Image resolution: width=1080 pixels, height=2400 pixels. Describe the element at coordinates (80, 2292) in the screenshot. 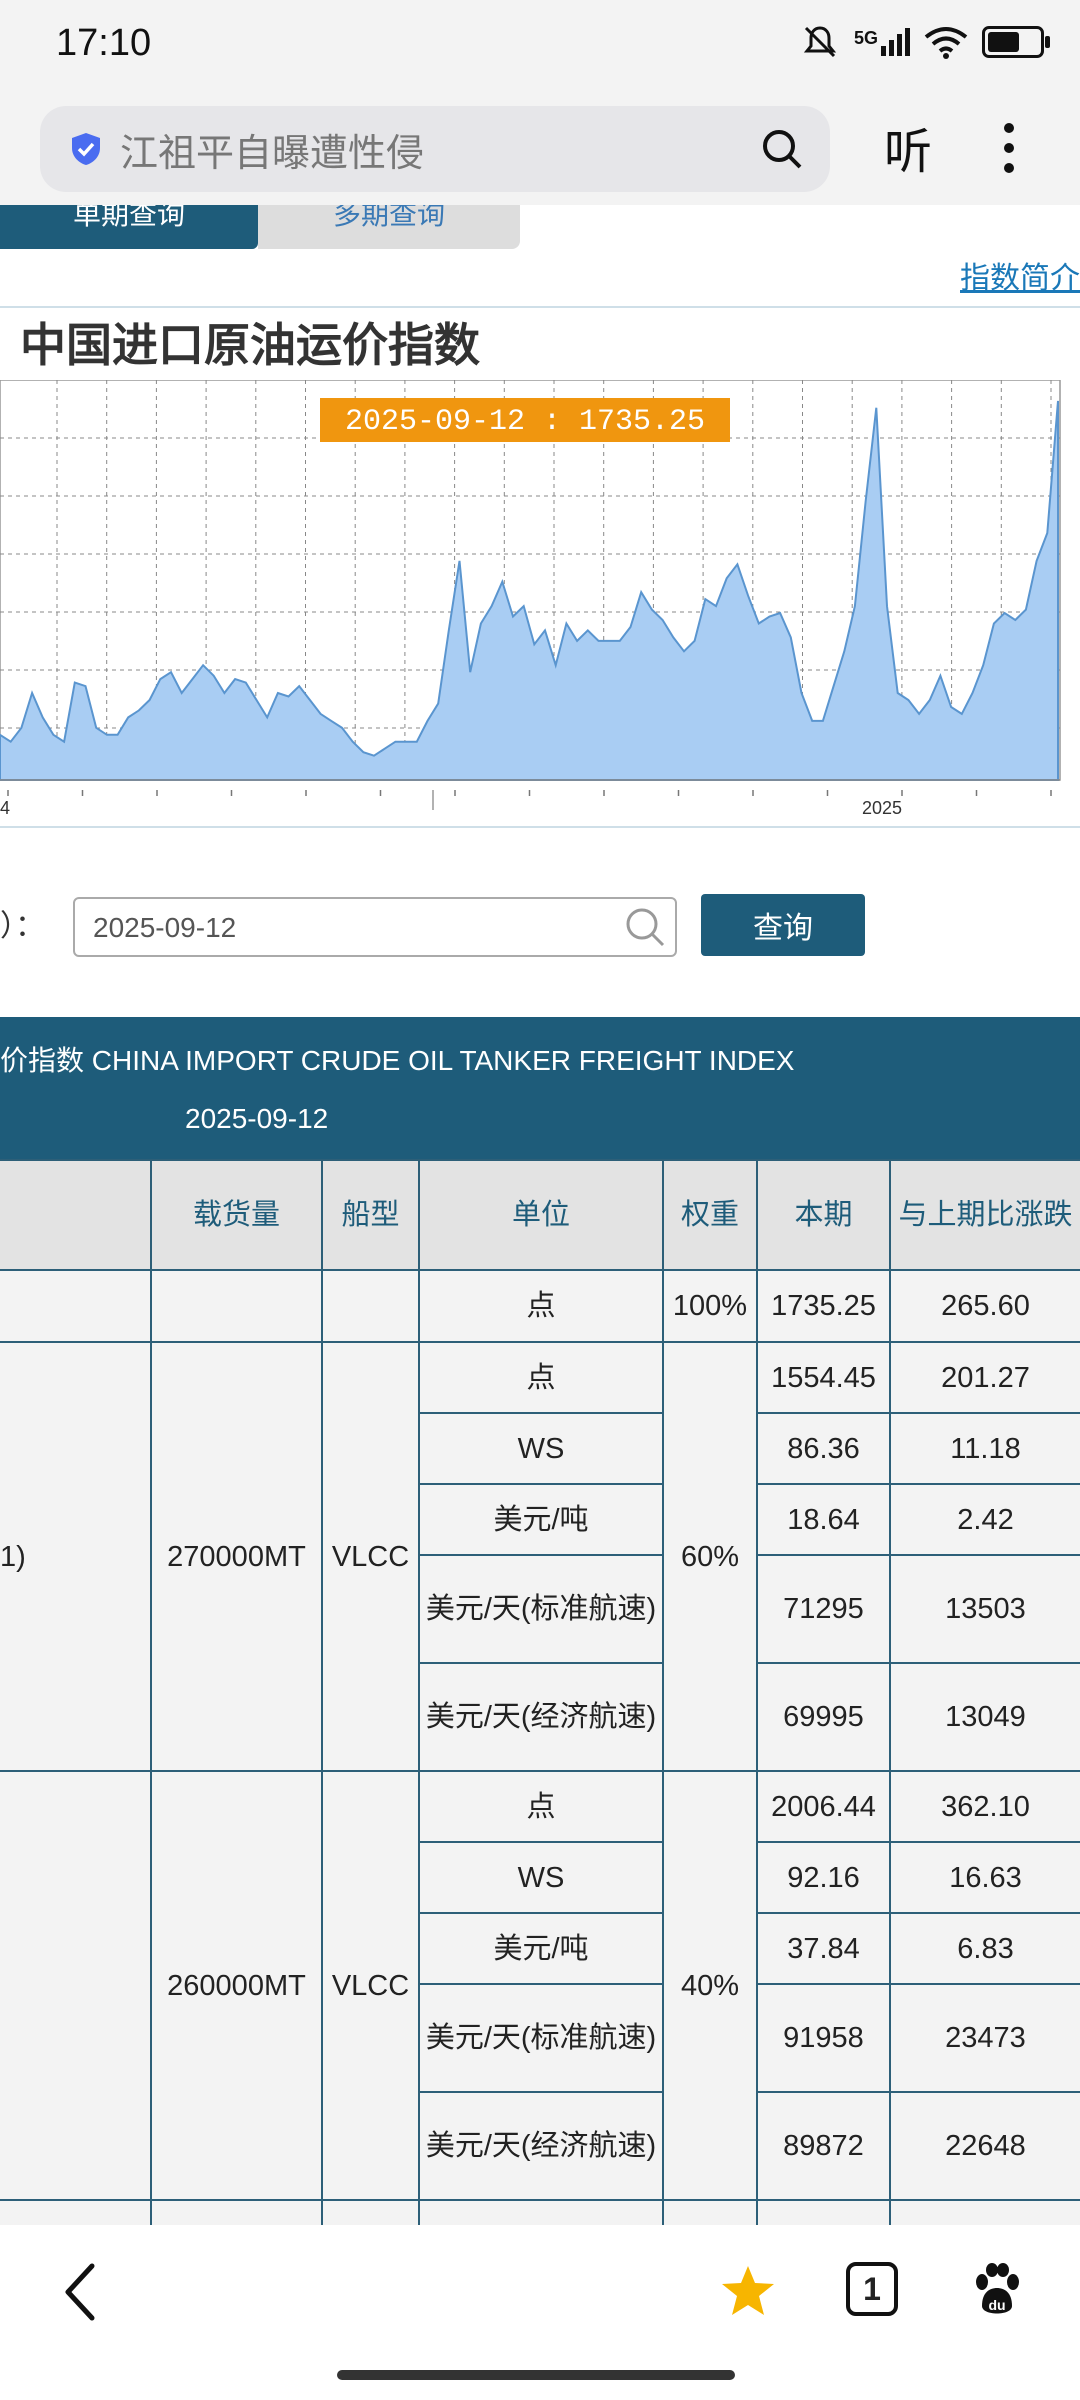

I see `back-icon` at that location.